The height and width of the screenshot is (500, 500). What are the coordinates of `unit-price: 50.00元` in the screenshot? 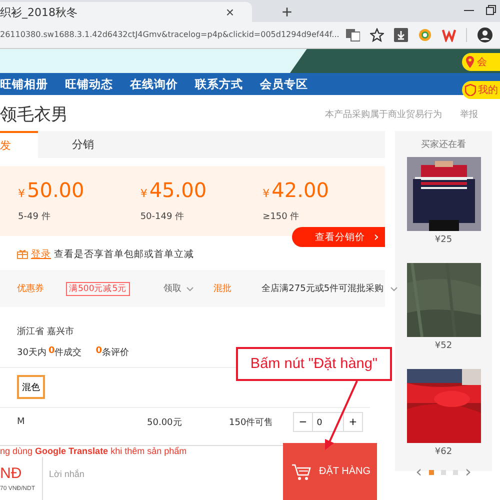 It's located at (165, 422).